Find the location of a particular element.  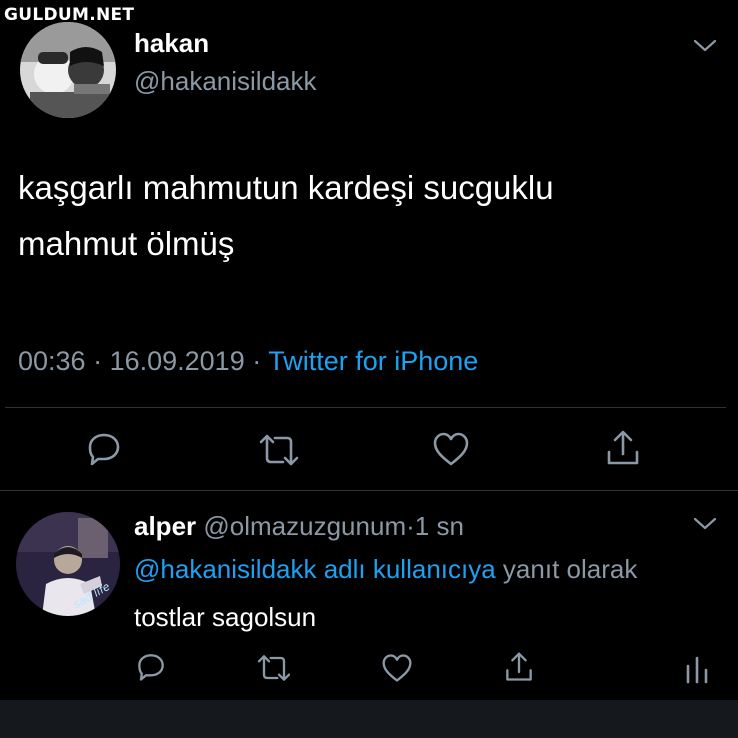

tweet-meta: 00:36 · 16.09.2019 · Twitter for iPhone is located at coordinates (248, 361).